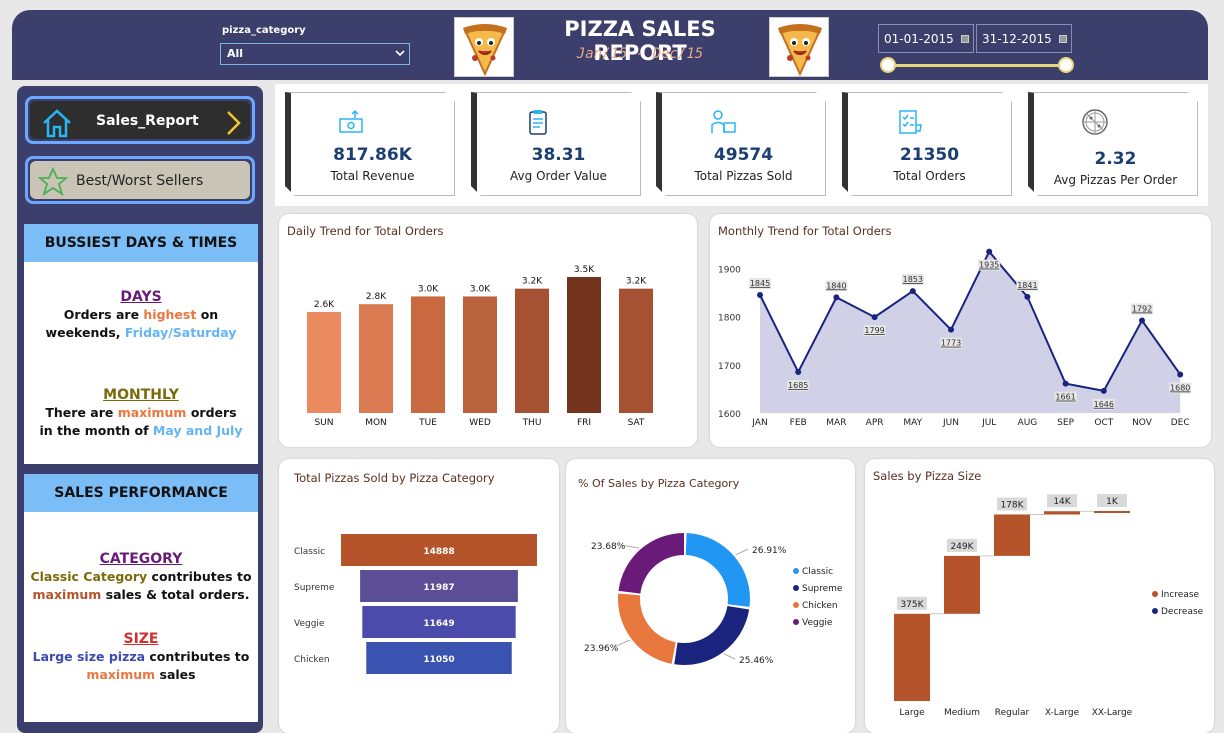  I want to click on filter-value: All, so click(235, 53).